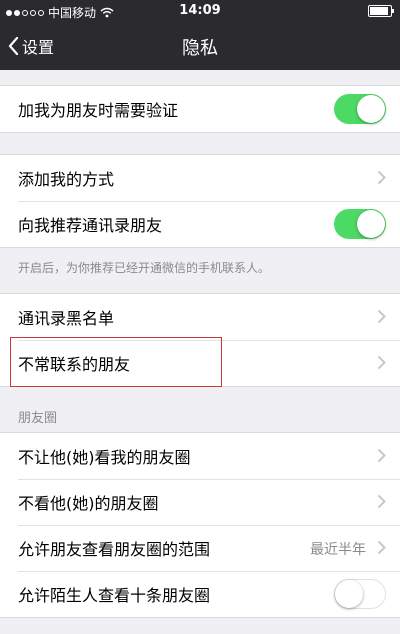 This screenshot has height=634, width=400. I want to click on nav-bar: 设置 隐私, so click(200, 46).